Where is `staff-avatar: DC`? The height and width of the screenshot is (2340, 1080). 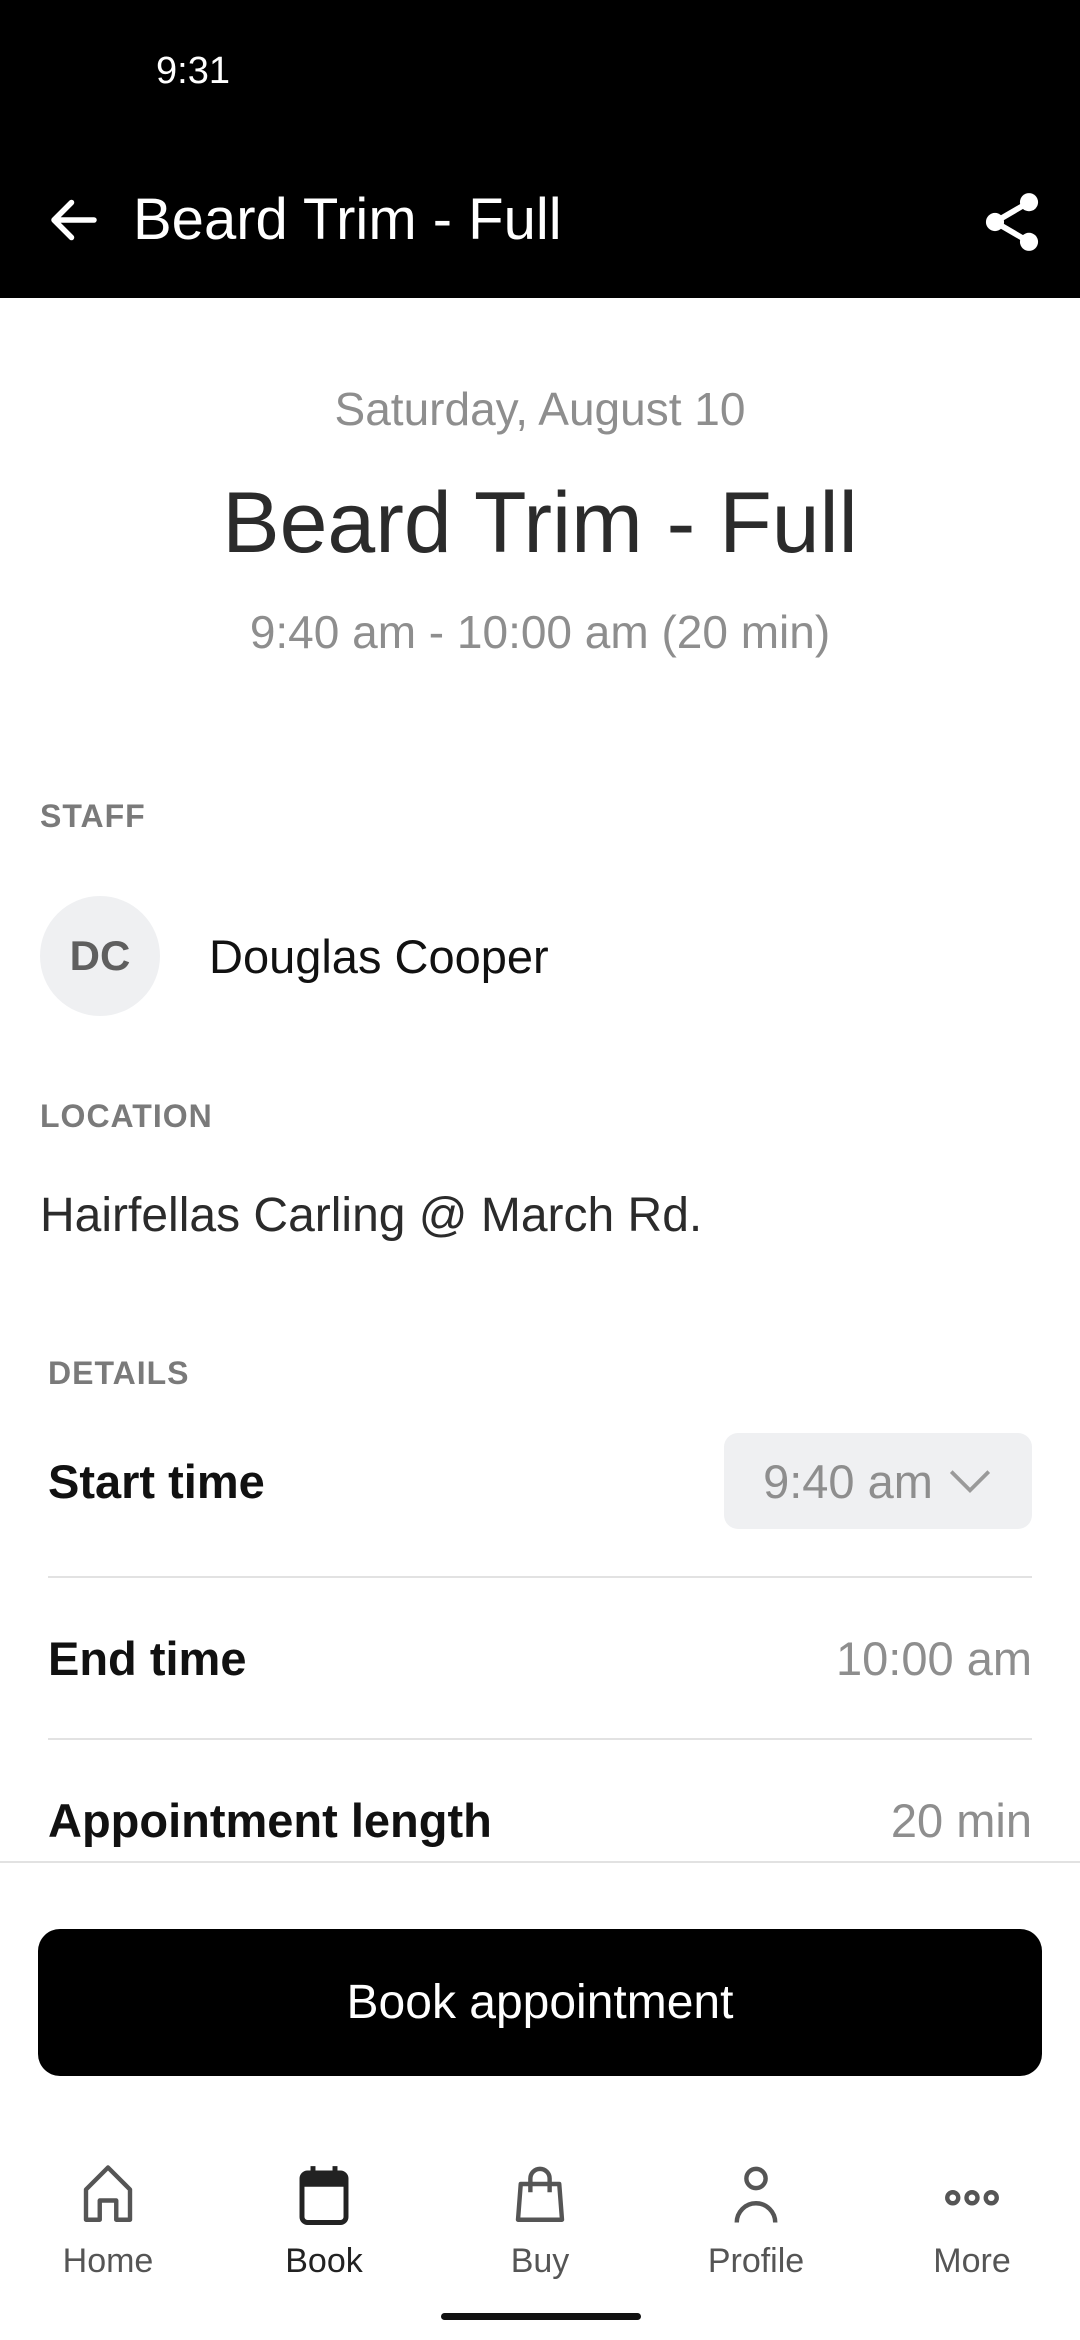
staff-avatar: DC is located at coordinates (100, 956).